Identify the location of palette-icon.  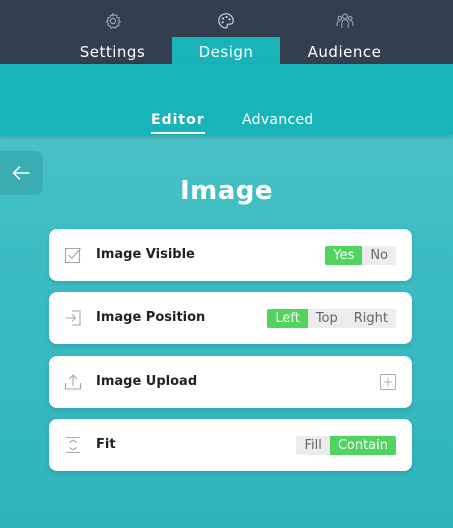
(226, 21).